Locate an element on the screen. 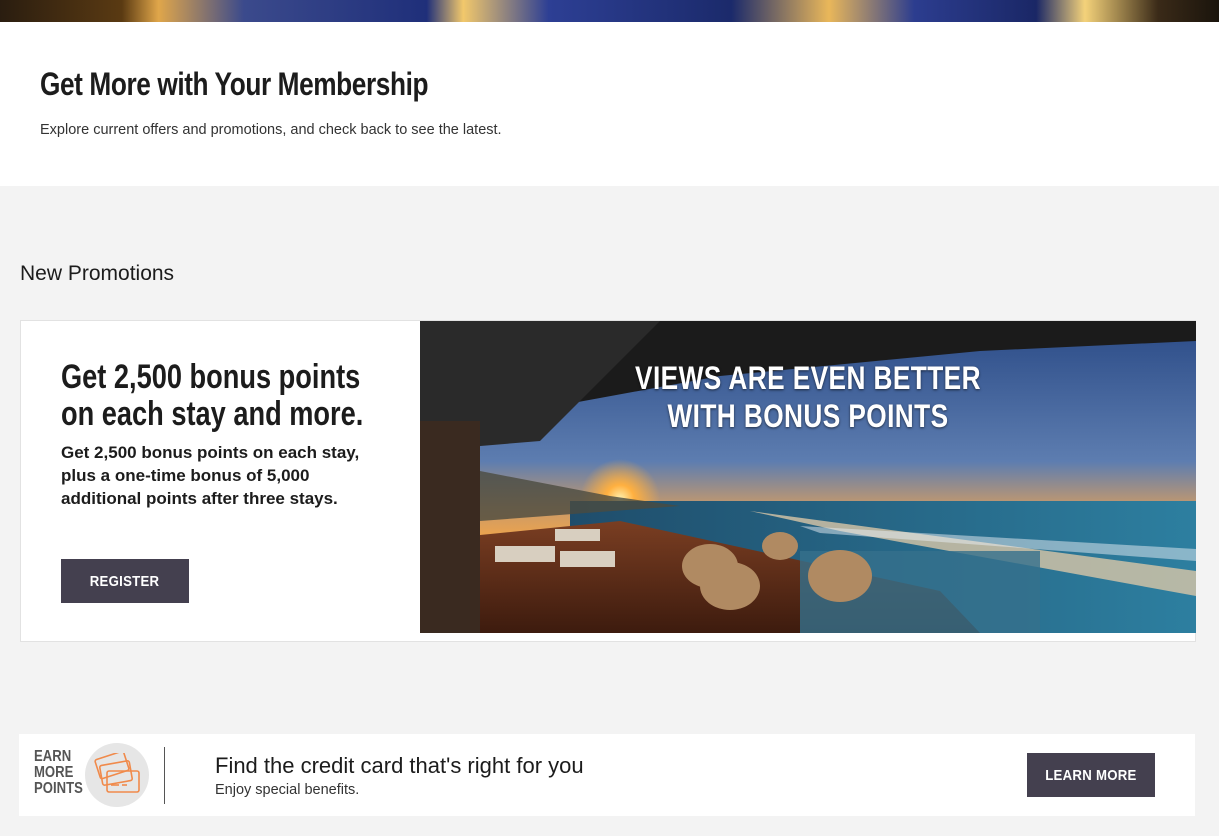 This screenshot has height=836, width=1219. earn-more-points-badge: EARN MORE POINTS is located at coordinates (58, 773).